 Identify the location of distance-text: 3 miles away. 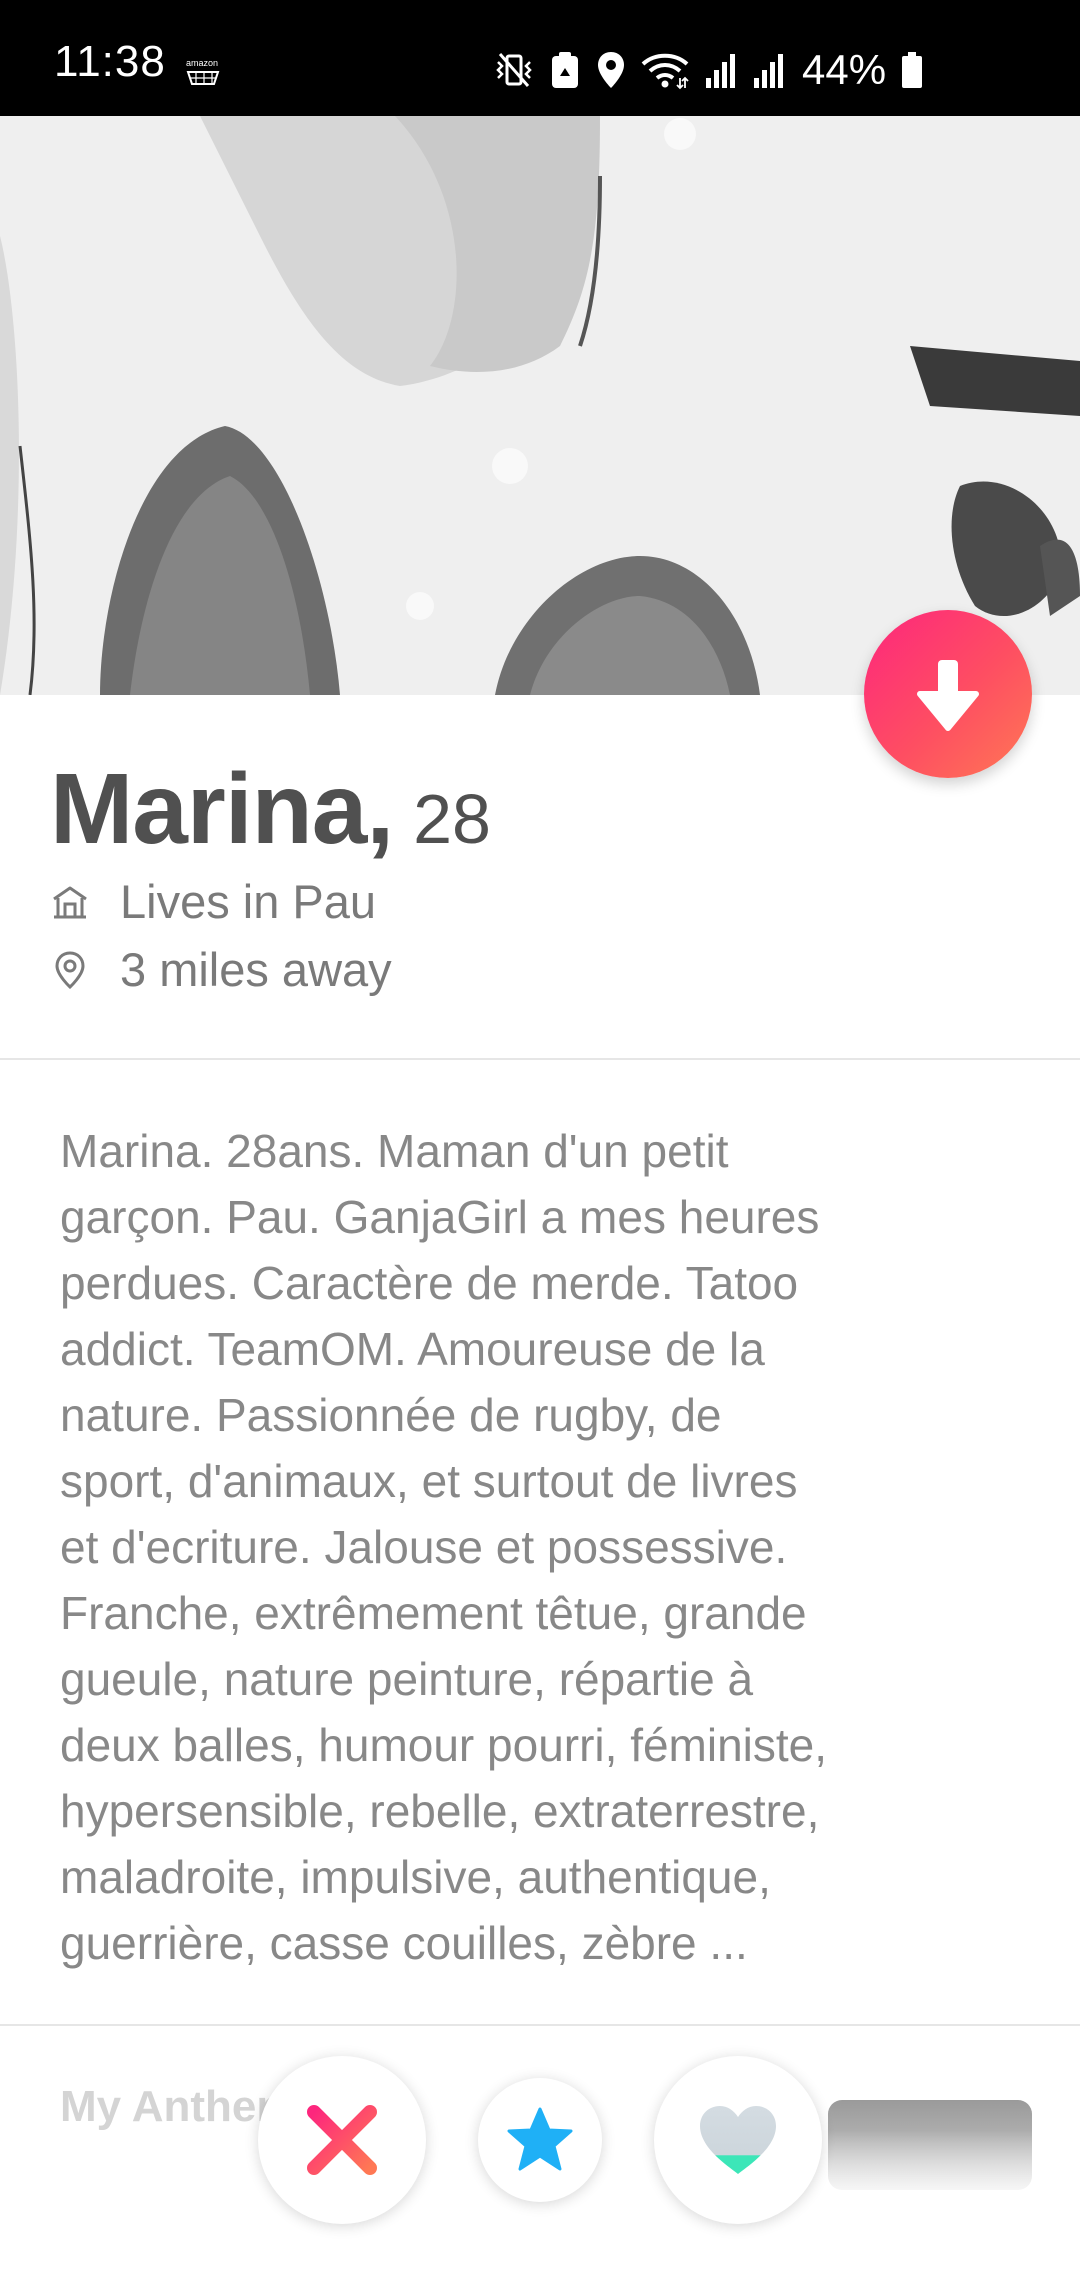
(256, 969).